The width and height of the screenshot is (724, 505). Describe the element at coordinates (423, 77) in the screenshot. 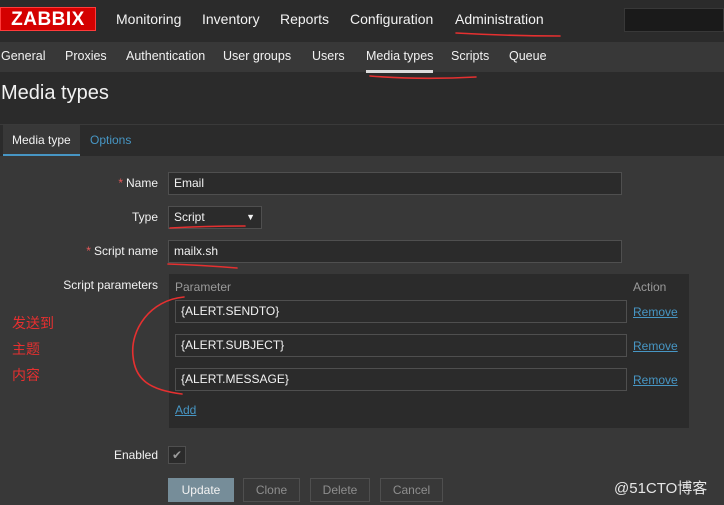

I see `underline-media-types` at that location.